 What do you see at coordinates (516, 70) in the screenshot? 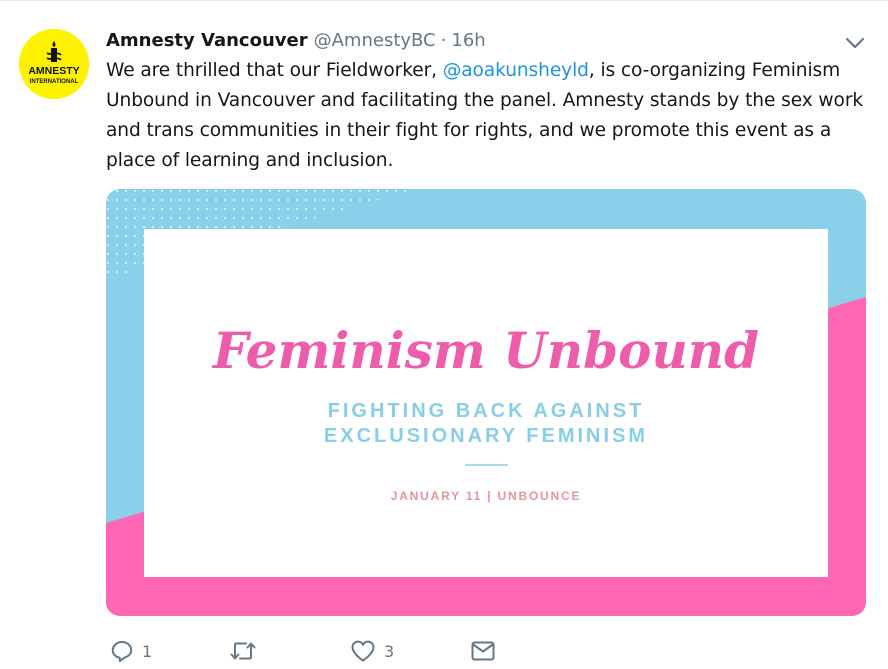
I see `mention-link: @aoakunsheyld` at bounding box center [516, 70].